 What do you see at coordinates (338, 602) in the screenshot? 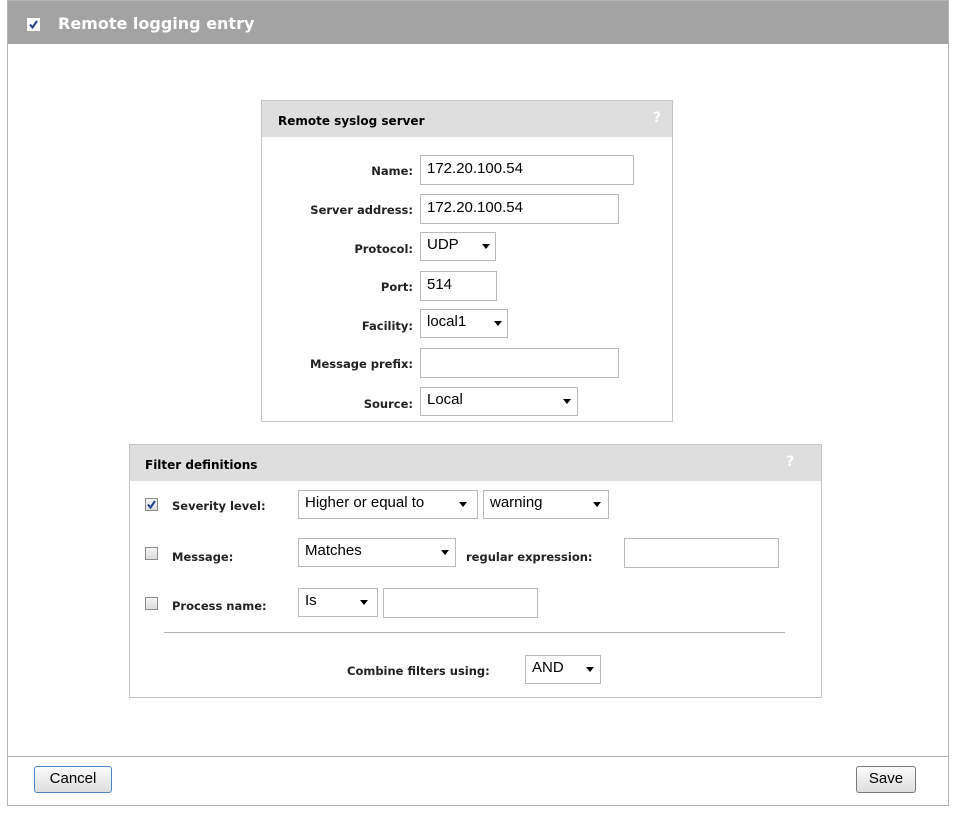
I see `process-operator-select: Is` at bounding box center [338, 602].